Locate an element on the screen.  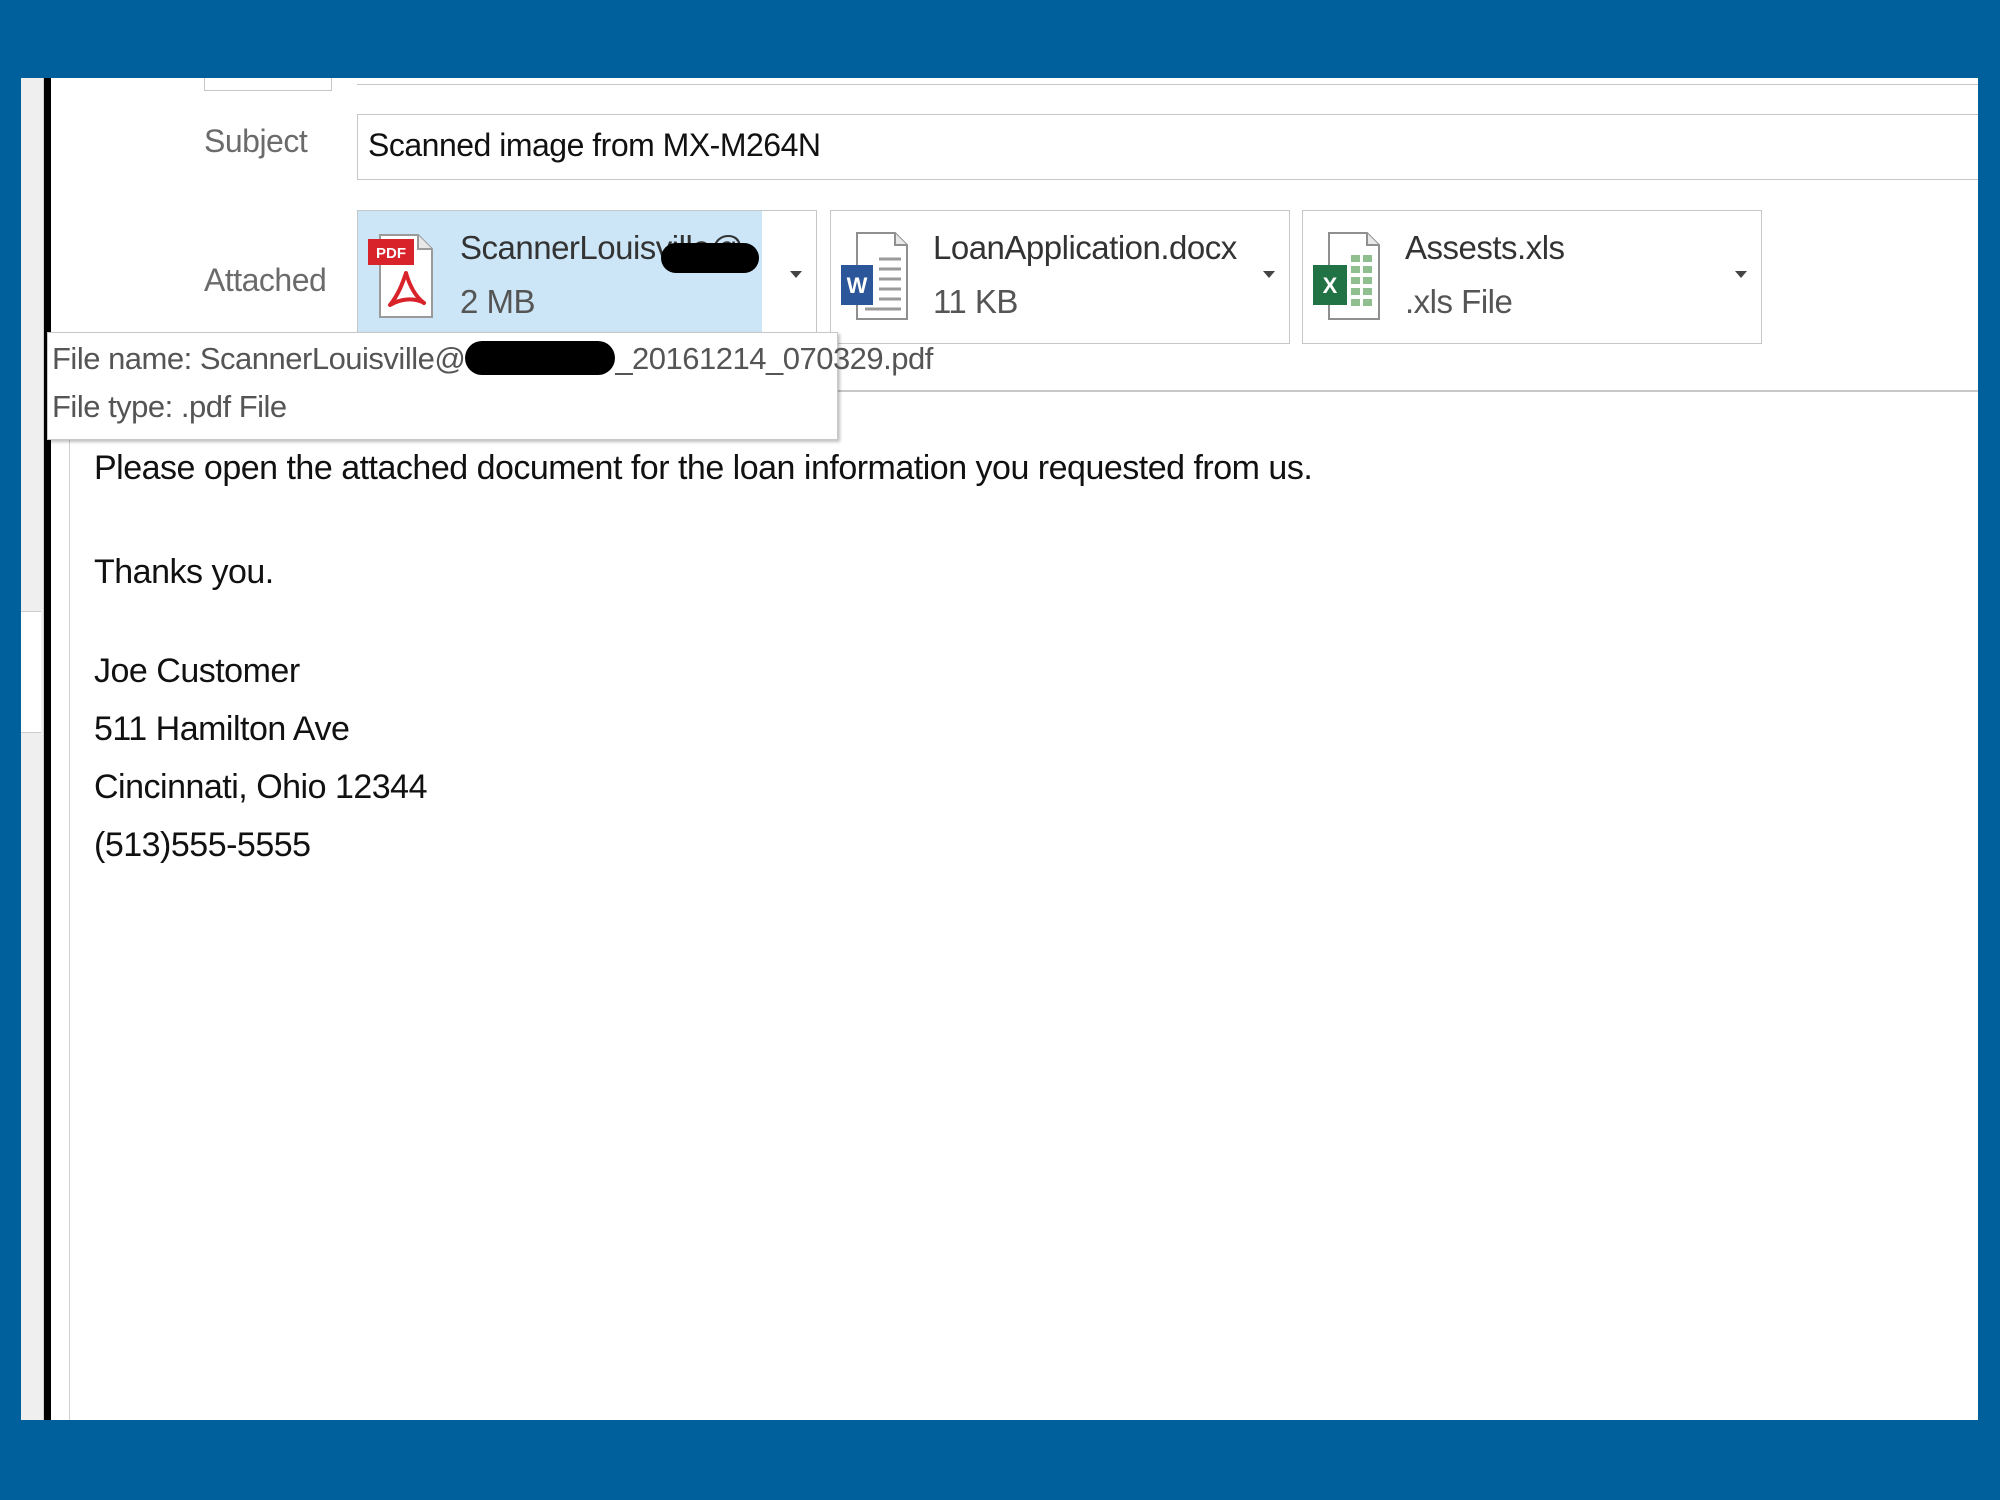
body-line: Thanks you. is located at coordinates (184, 572).